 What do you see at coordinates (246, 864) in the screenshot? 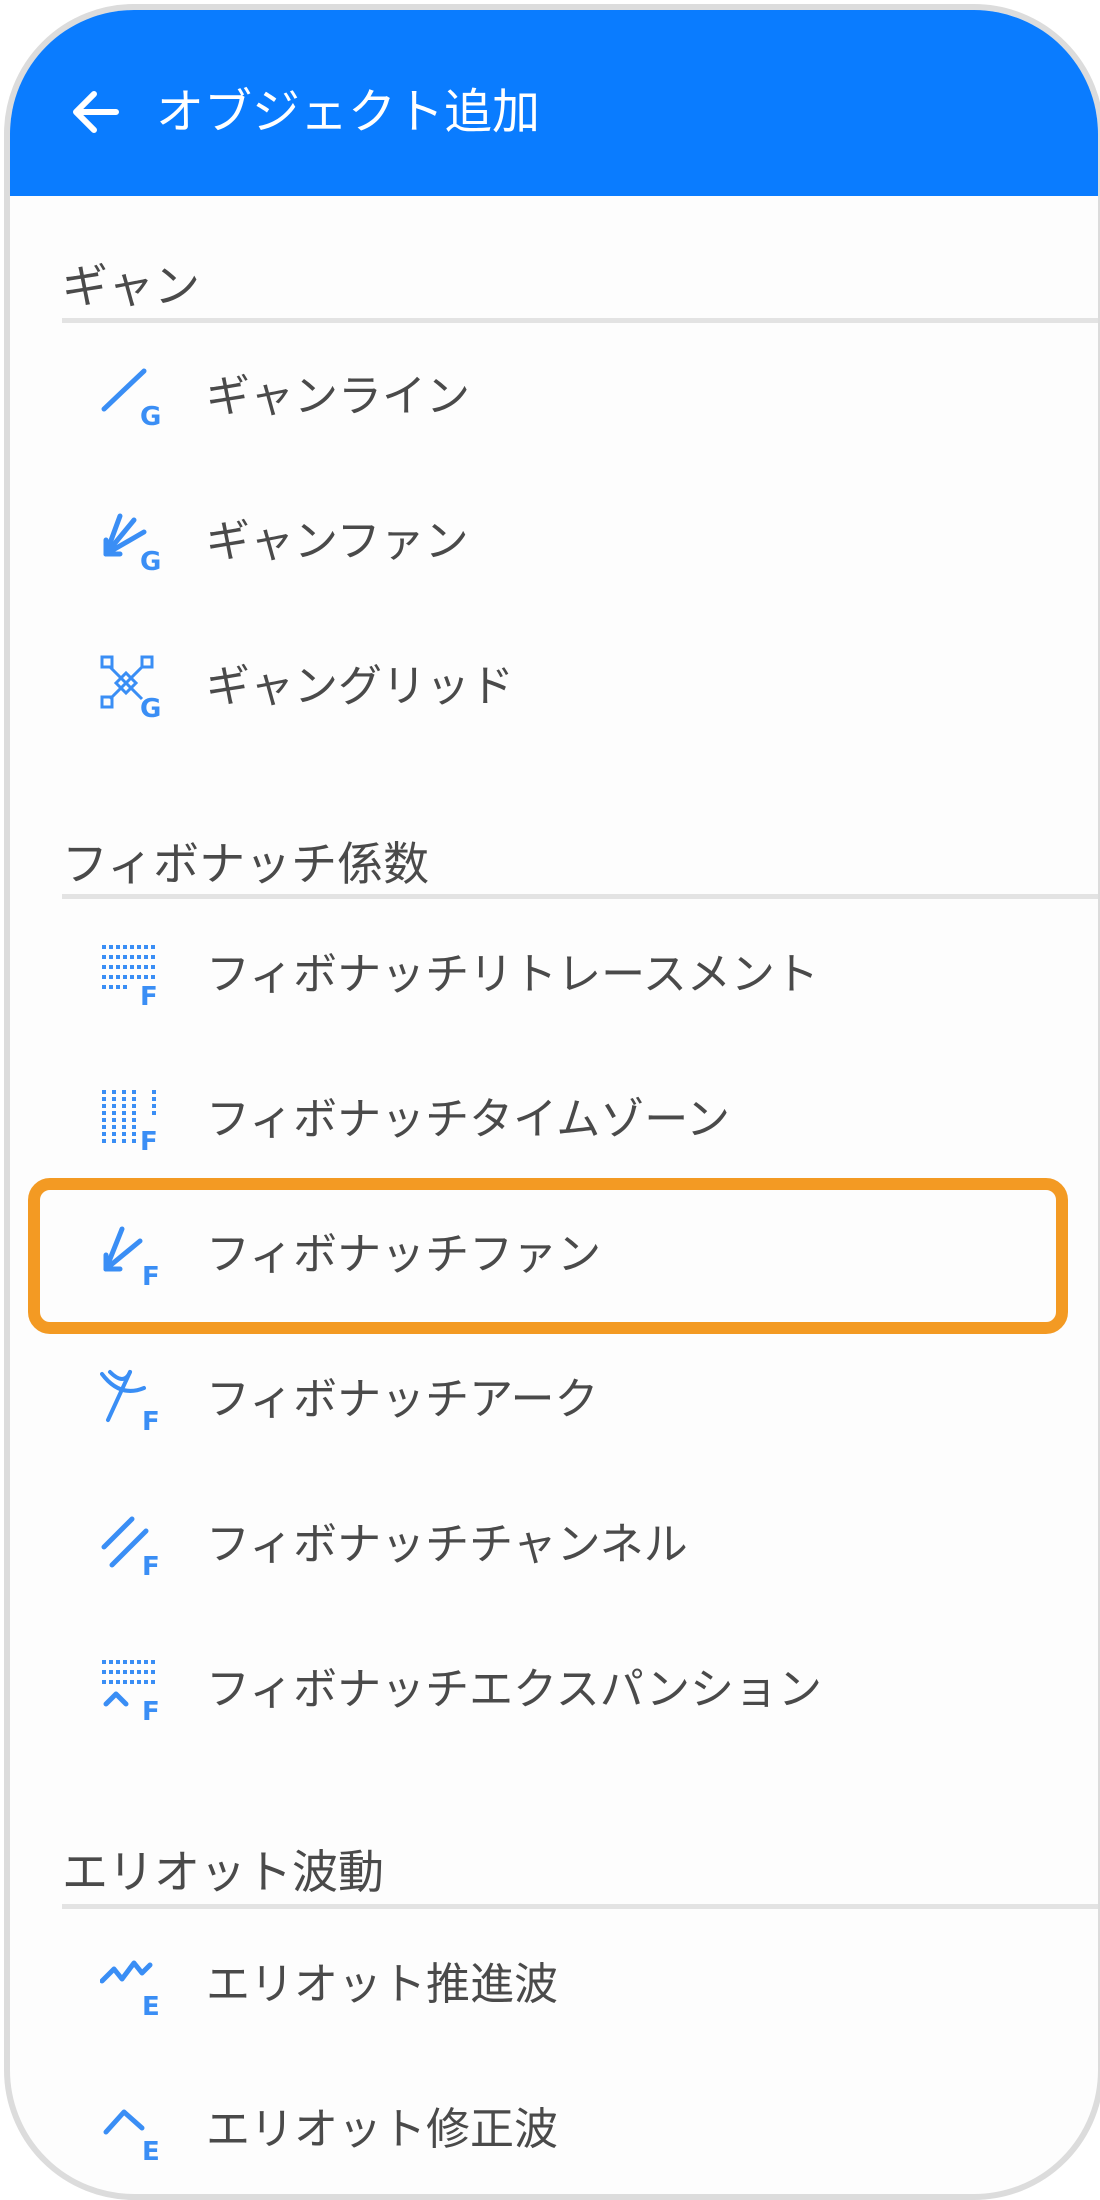
I see `section-title-fibonacci: フィボナッチ係数` at bounding box center [246, 864].